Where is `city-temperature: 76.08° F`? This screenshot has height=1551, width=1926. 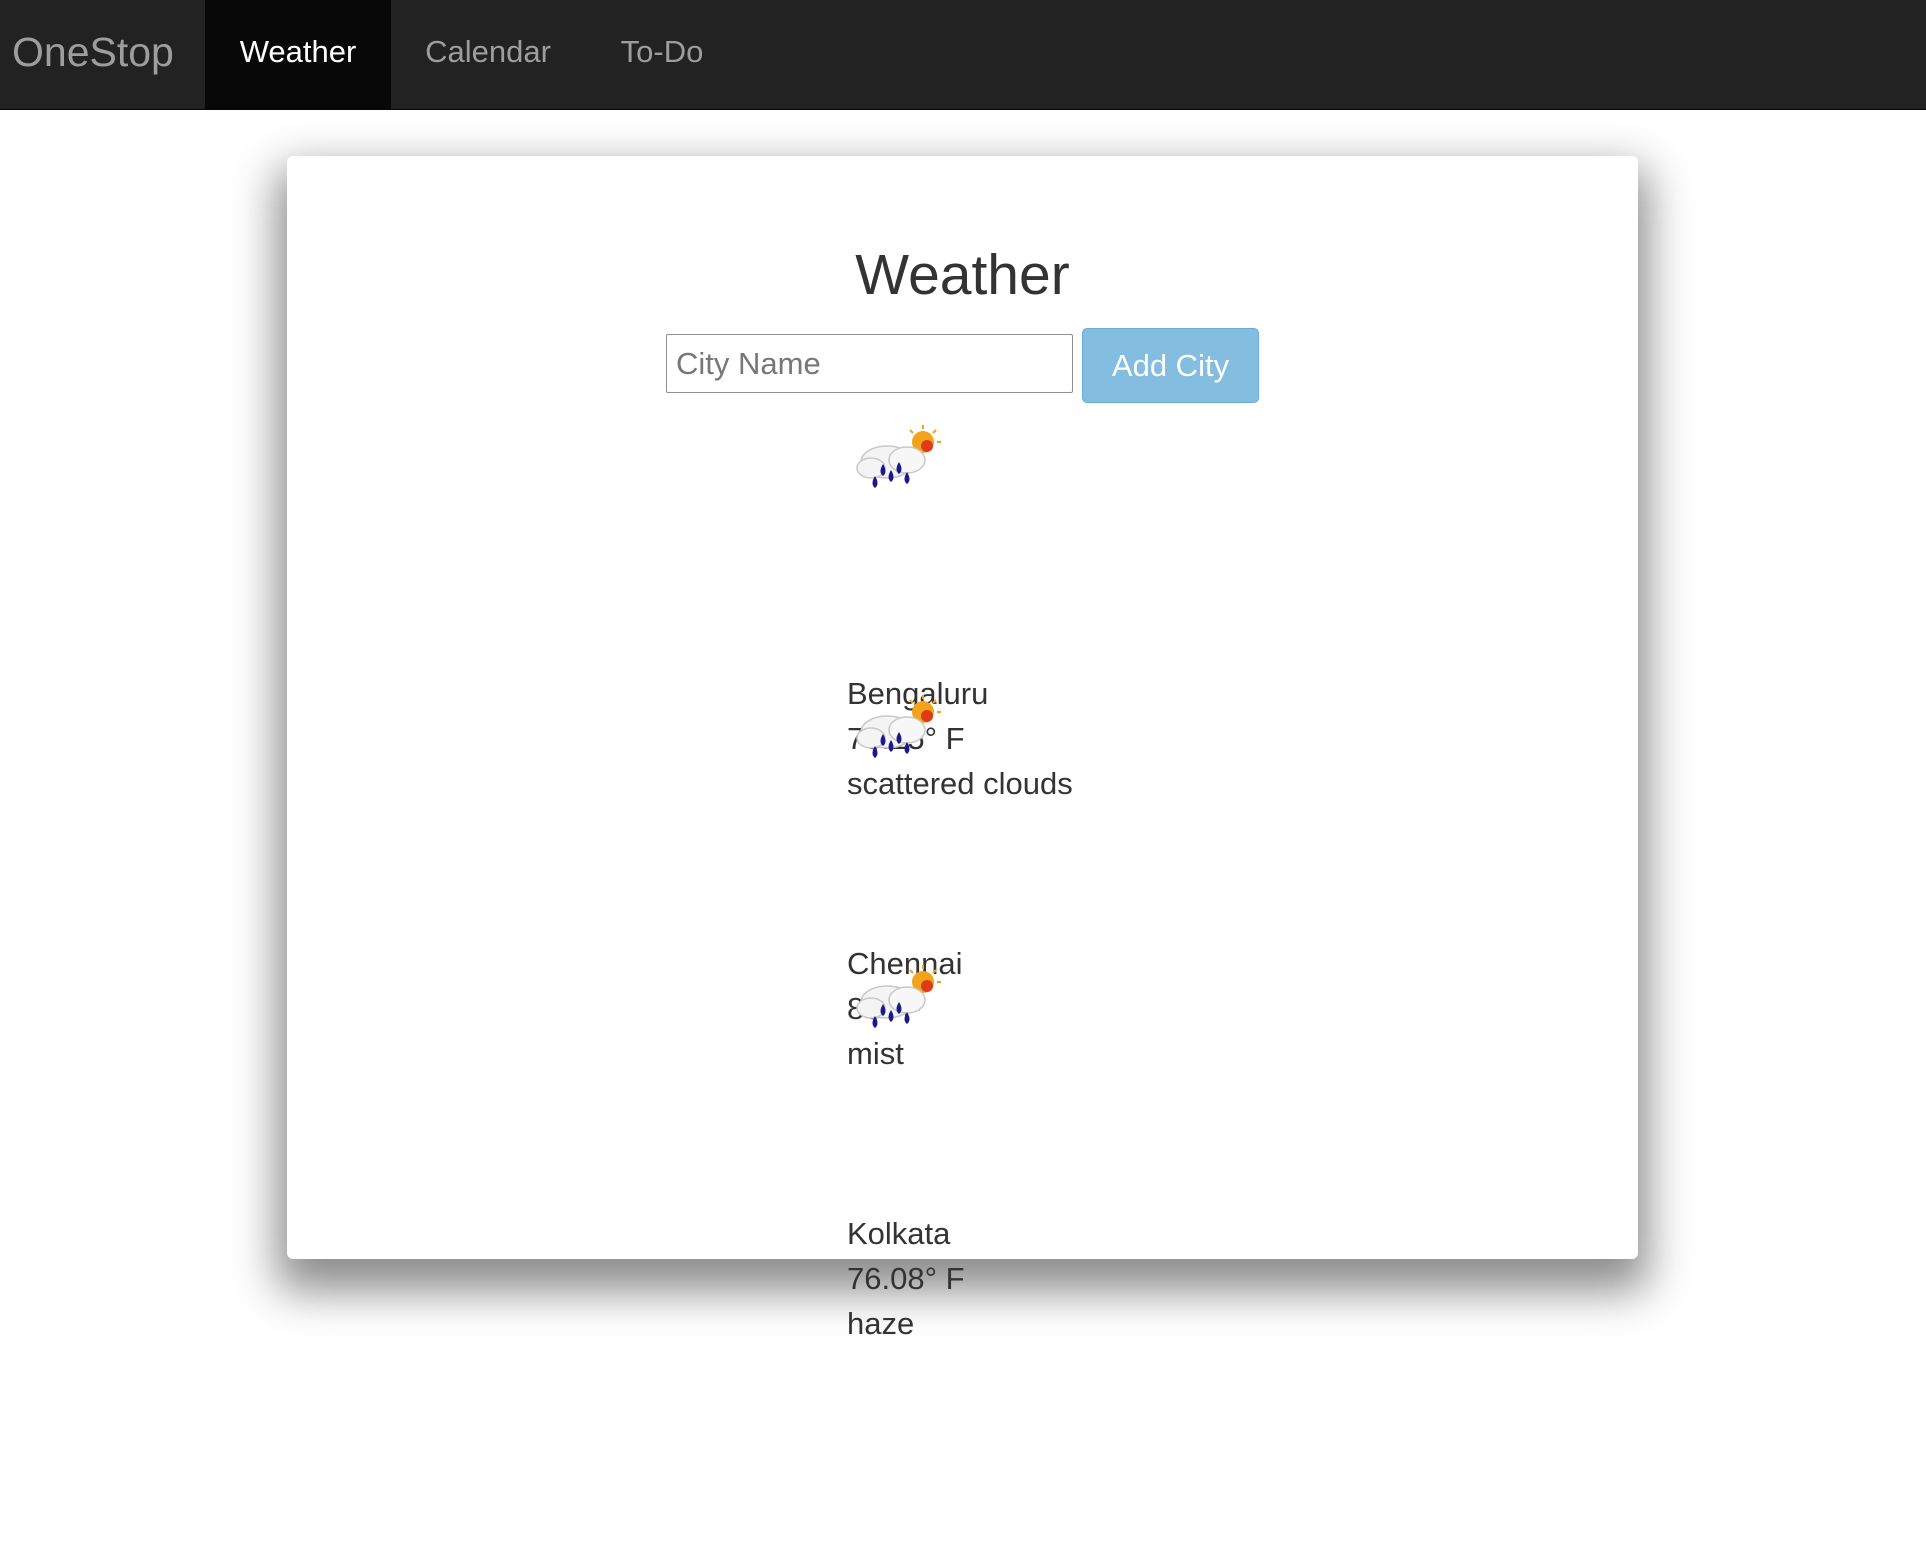 city-temperature: 76.08° F is located at coordinates (906, 1278).